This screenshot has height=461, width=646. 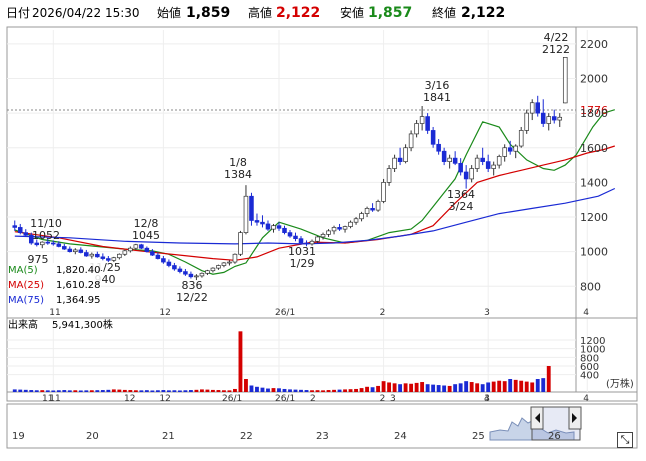 I want to click on price-tick-label: 800, so click(x=590, y=286).